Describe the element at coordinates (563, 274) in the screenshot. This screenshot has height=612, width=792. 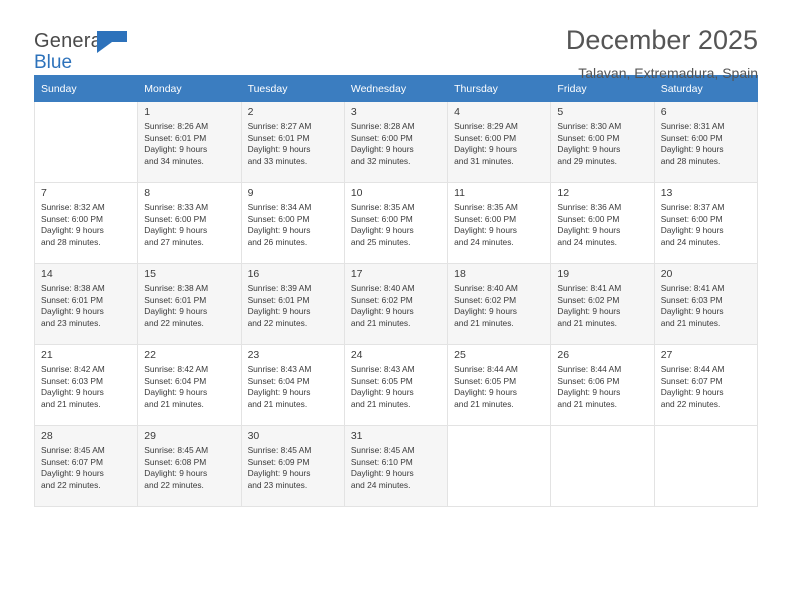
I see `day-number: 19` at that location.